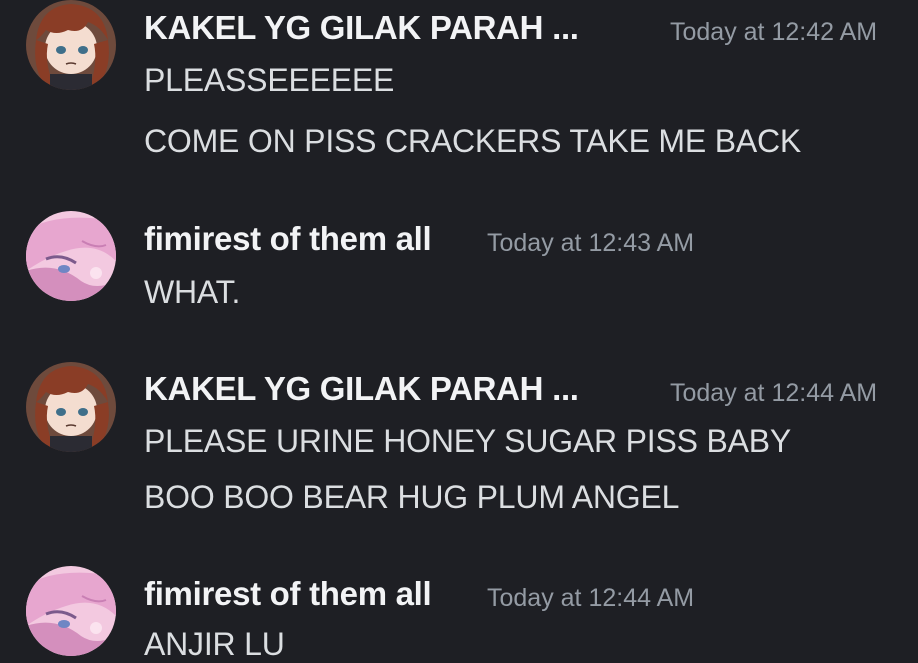 Image resolution: width=918 pixels, height=663 pixels. I want to click on message-text: ANJIR LU, so click(214, 644).